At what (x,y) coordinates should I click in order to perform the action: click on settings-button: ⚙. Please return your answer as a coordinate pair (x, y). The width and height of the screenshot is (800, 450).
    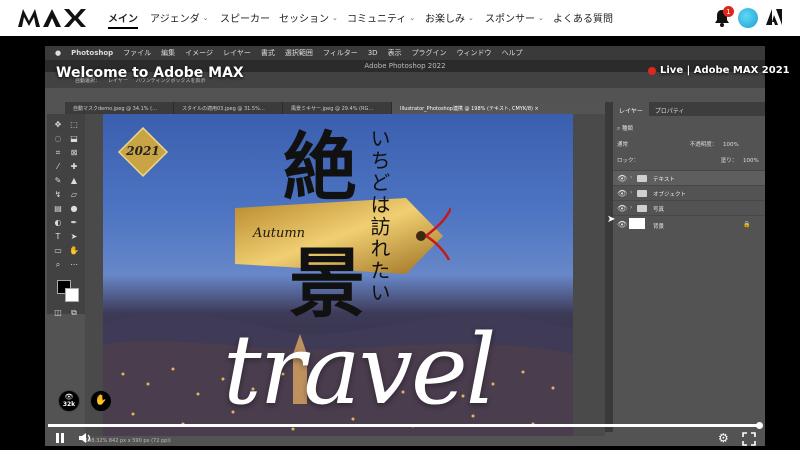
    Looking at the image, I should click on (725, 438).